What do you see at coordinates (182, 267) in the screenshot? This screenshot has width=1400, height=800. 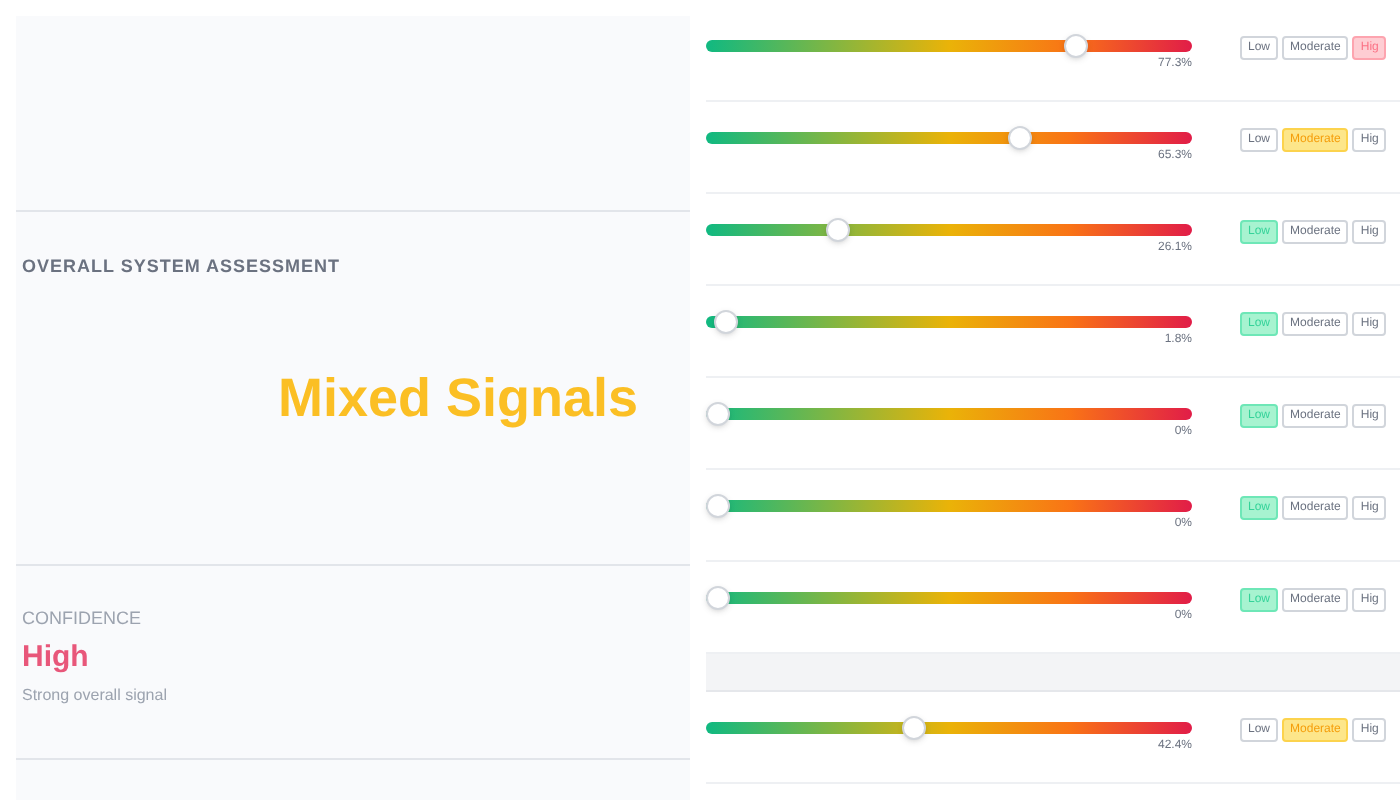 I see `section-heading: OVERALL SYSTEM ASSESSMENT` at bounding box center [182, 267].